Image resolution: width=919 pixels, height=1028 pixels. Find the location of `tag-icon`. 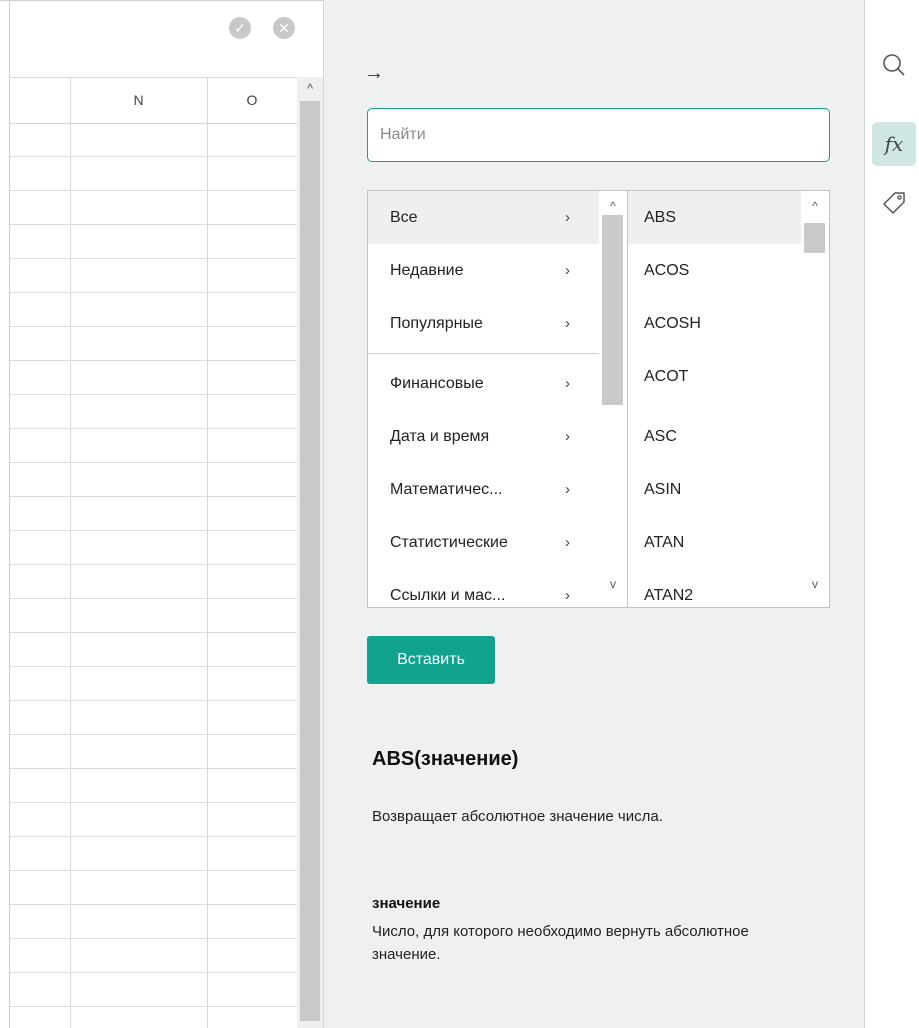

tag-icon is located at coordinates (894, 212).